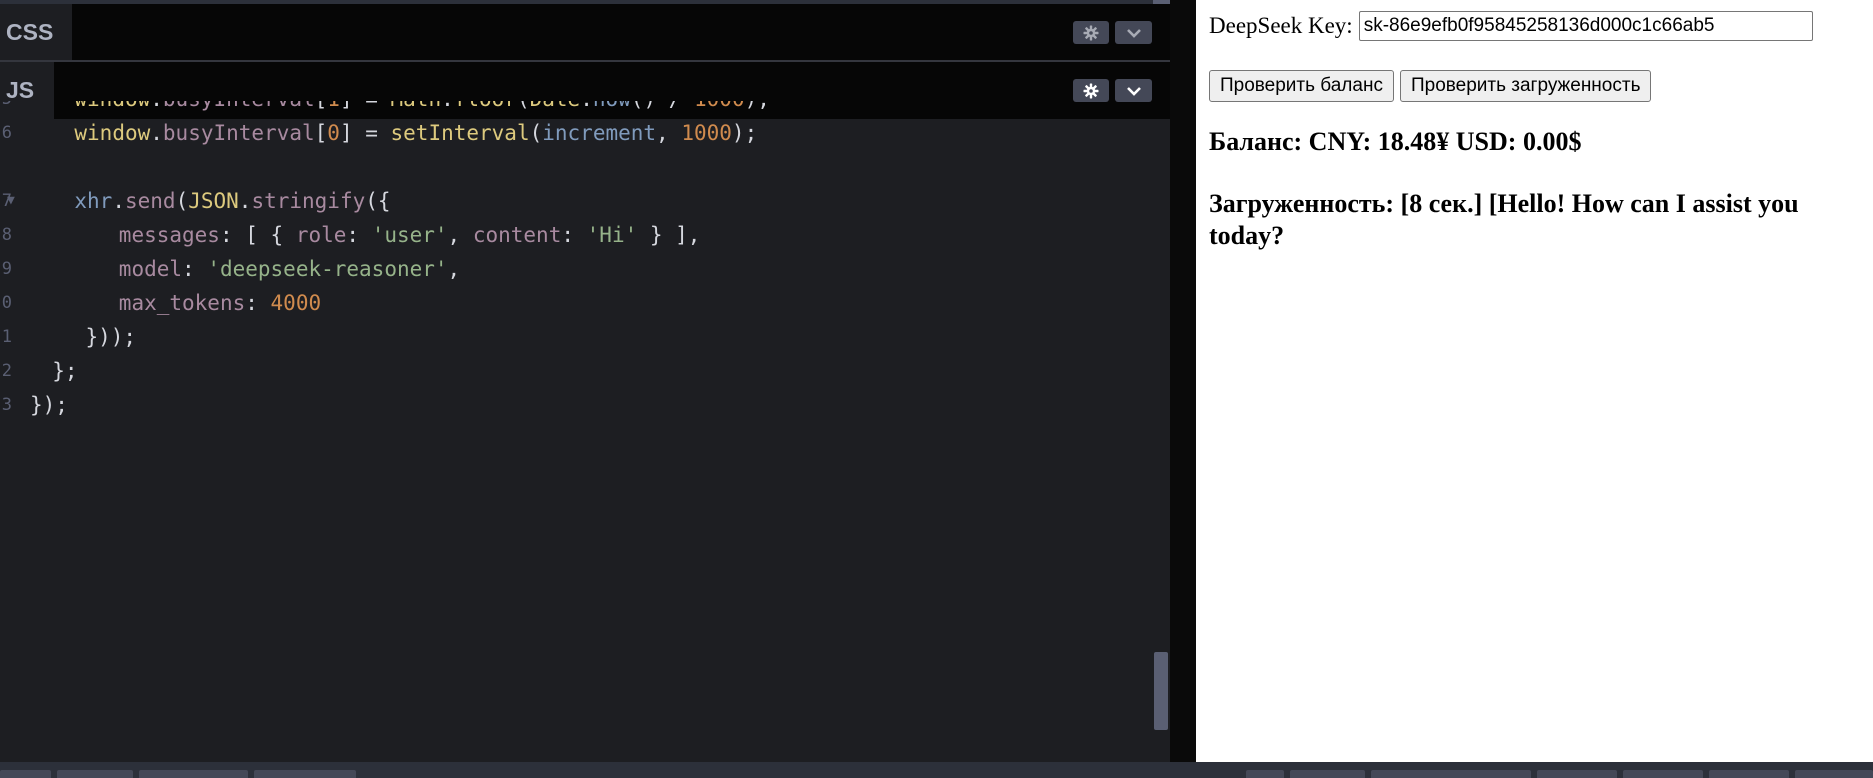  What do you see at coordinates (416, 106) in the screenshot?
I see `code-token: Math` at bounding box center [416, 106].